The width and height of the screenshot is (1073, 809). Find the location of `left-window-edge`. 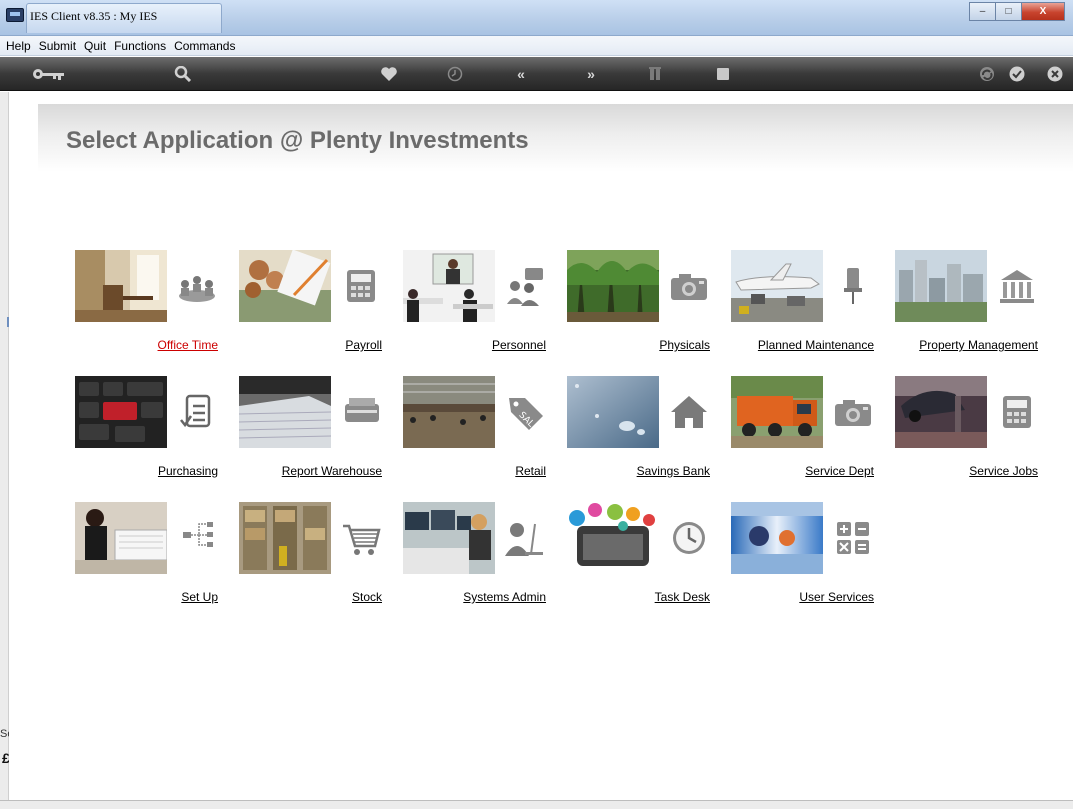

left-window-edge is located at coordinates (4, 450).